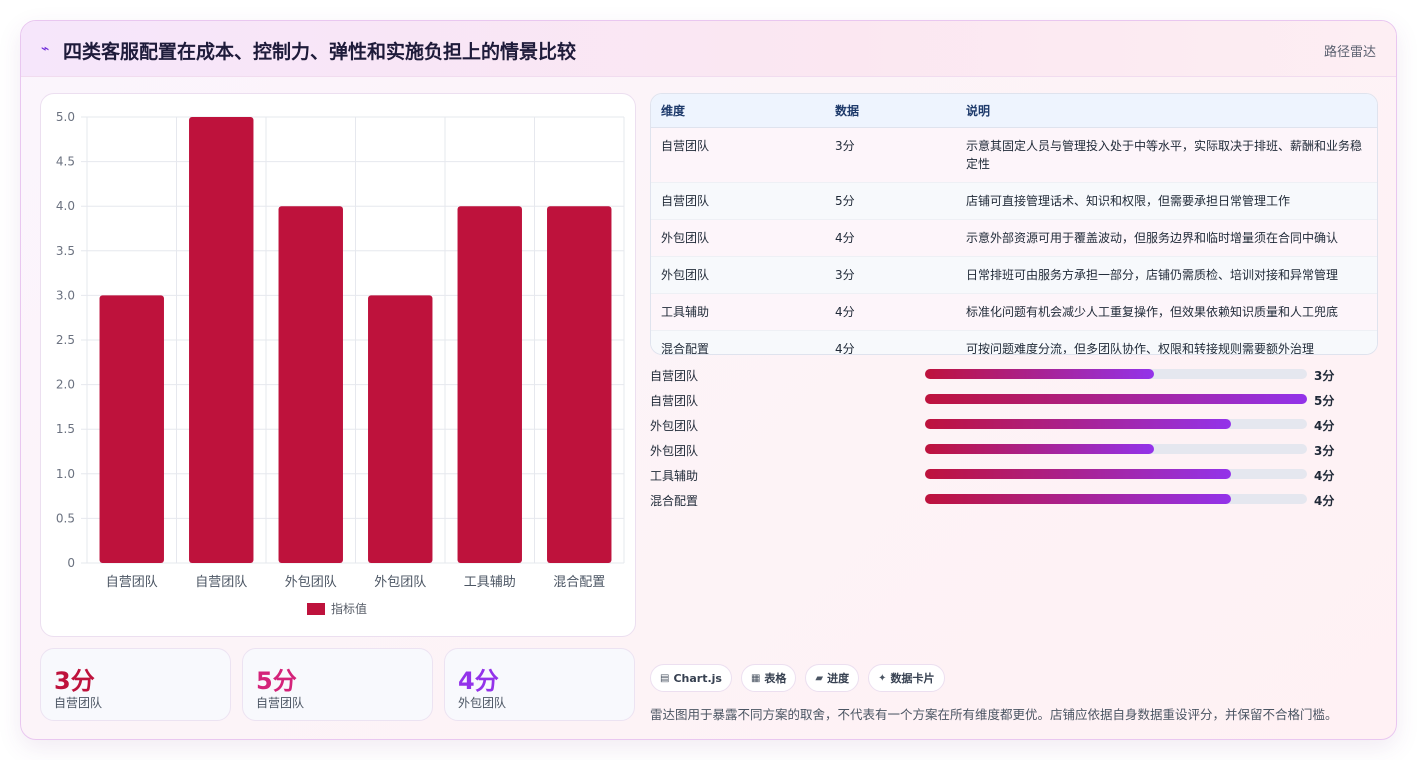 This screenshot has width=1417, height=760. I want to click on stat-value: 4分, so click(478, 681).